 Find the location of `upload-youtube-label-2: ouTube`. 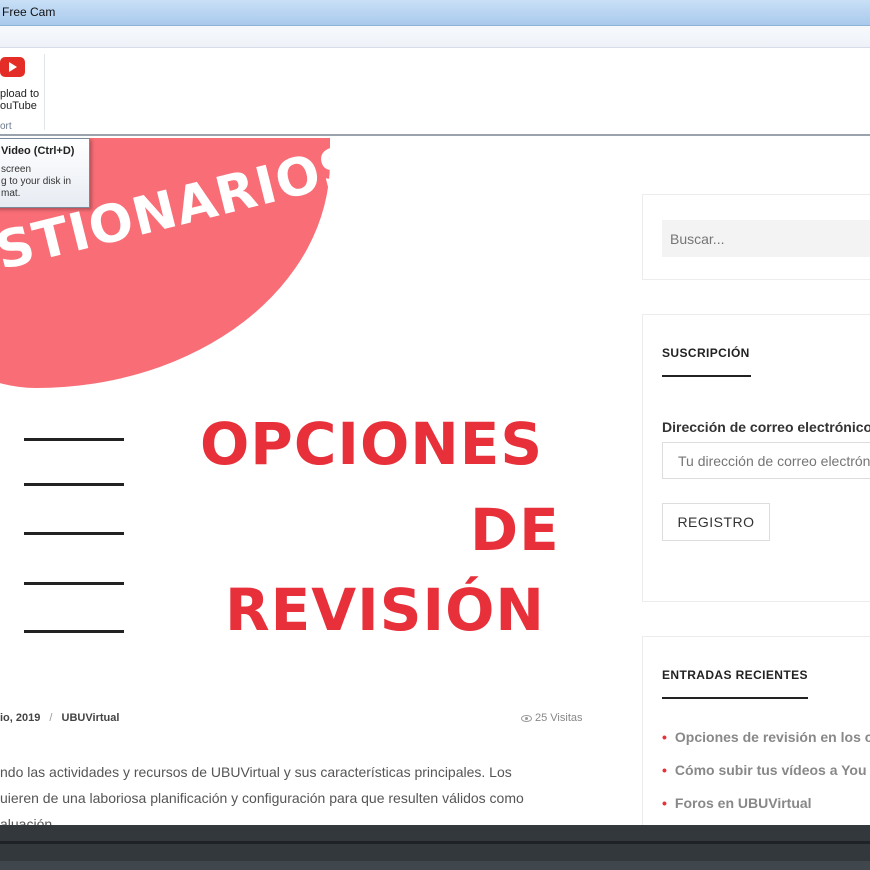

upload-youtube-label-2: ouTube is located at coordinates (18, 106).